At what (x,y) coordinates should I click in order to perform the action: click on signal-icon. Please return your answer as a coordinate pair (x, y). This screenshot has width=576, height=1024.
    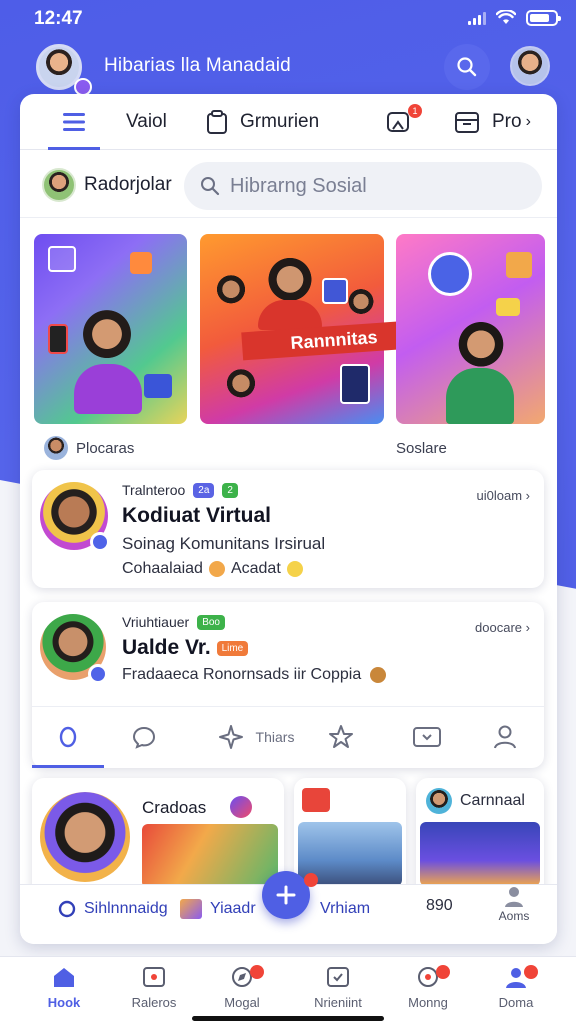
    Looking at the image, I should click on (477, 18).